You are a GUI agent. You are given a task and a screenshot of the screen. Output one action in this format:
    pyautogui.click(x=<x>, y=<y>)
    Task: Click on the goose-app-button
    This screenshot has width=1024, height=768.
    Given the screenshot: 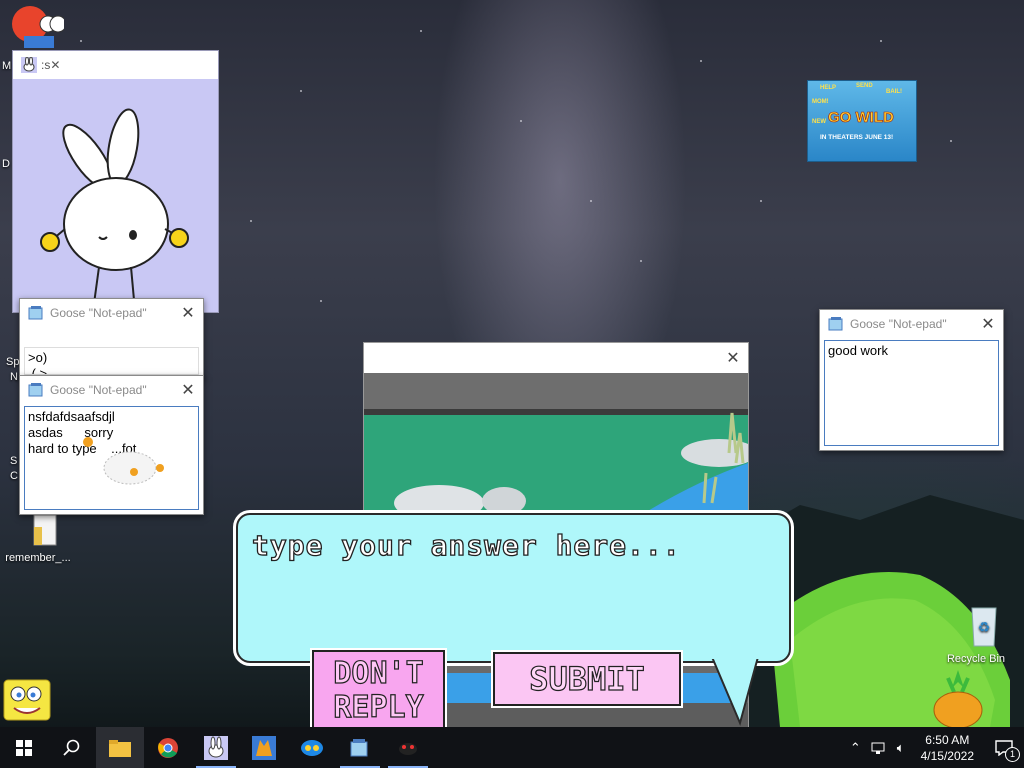 What is the action you would take?
    pyautogui.click(x=408, y=747)
    